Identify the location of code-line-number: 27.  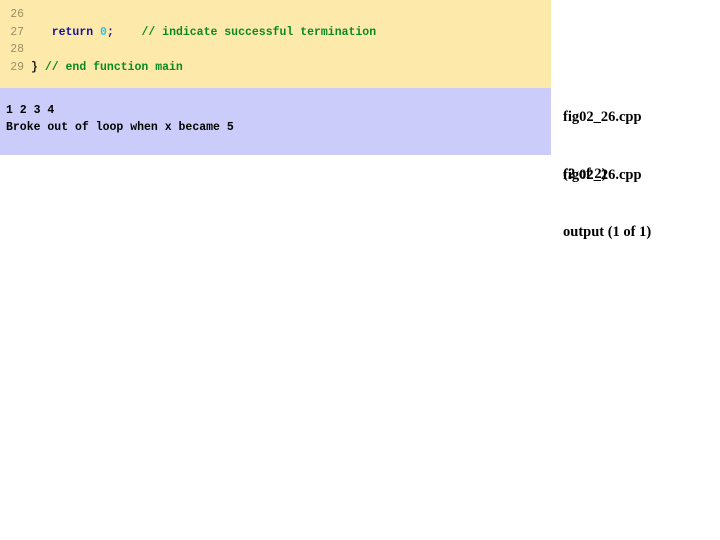
(17, 32).